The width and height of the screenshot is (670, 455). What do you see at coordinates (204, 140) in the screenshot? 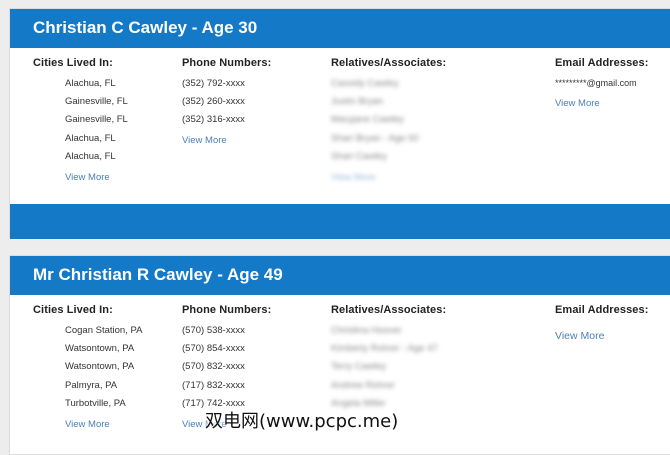
I see `phones-view-more-link: View More` at bounding box center [204, 140].